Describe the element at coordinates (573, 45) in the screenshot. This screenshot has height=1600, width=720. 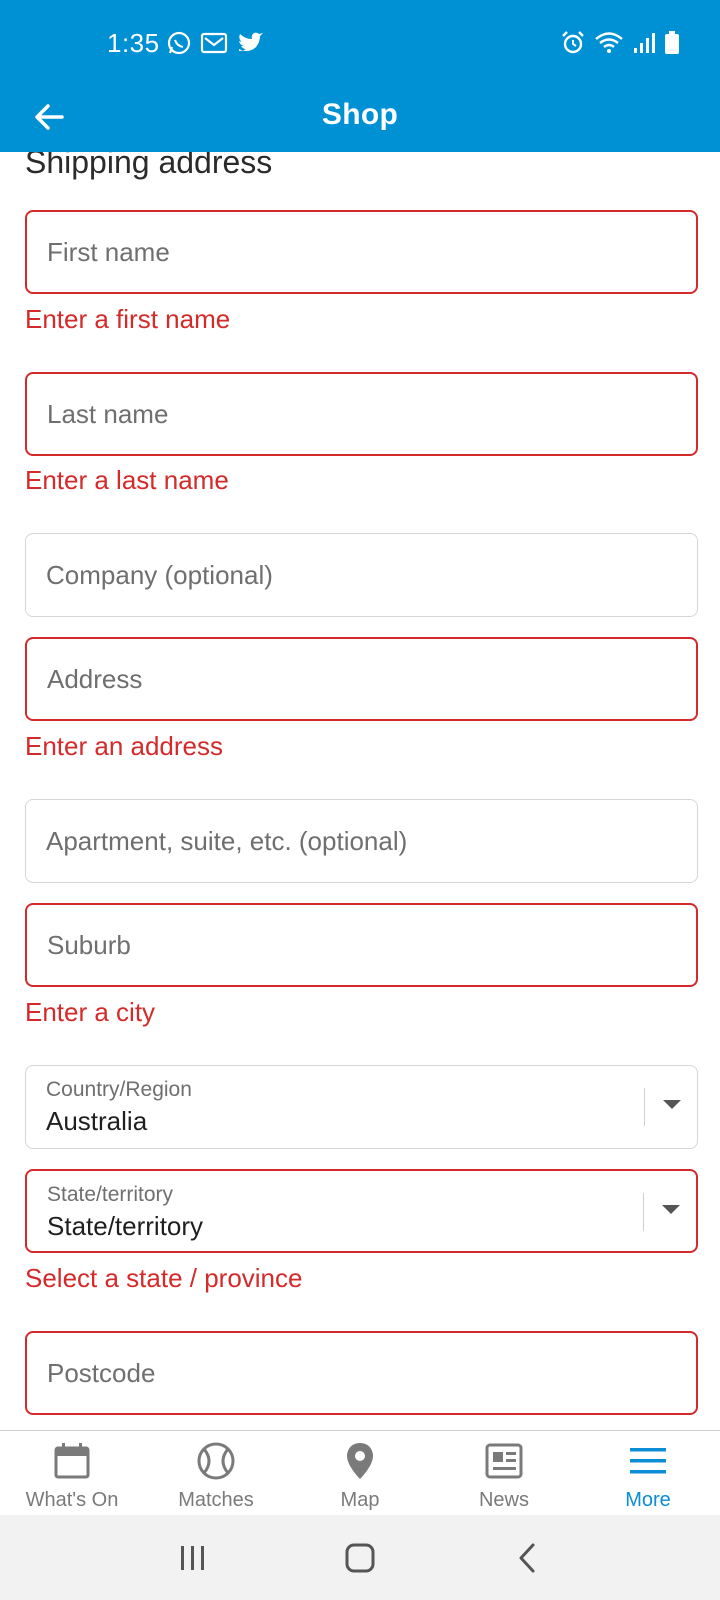
I see `alarm-icon` at that location.